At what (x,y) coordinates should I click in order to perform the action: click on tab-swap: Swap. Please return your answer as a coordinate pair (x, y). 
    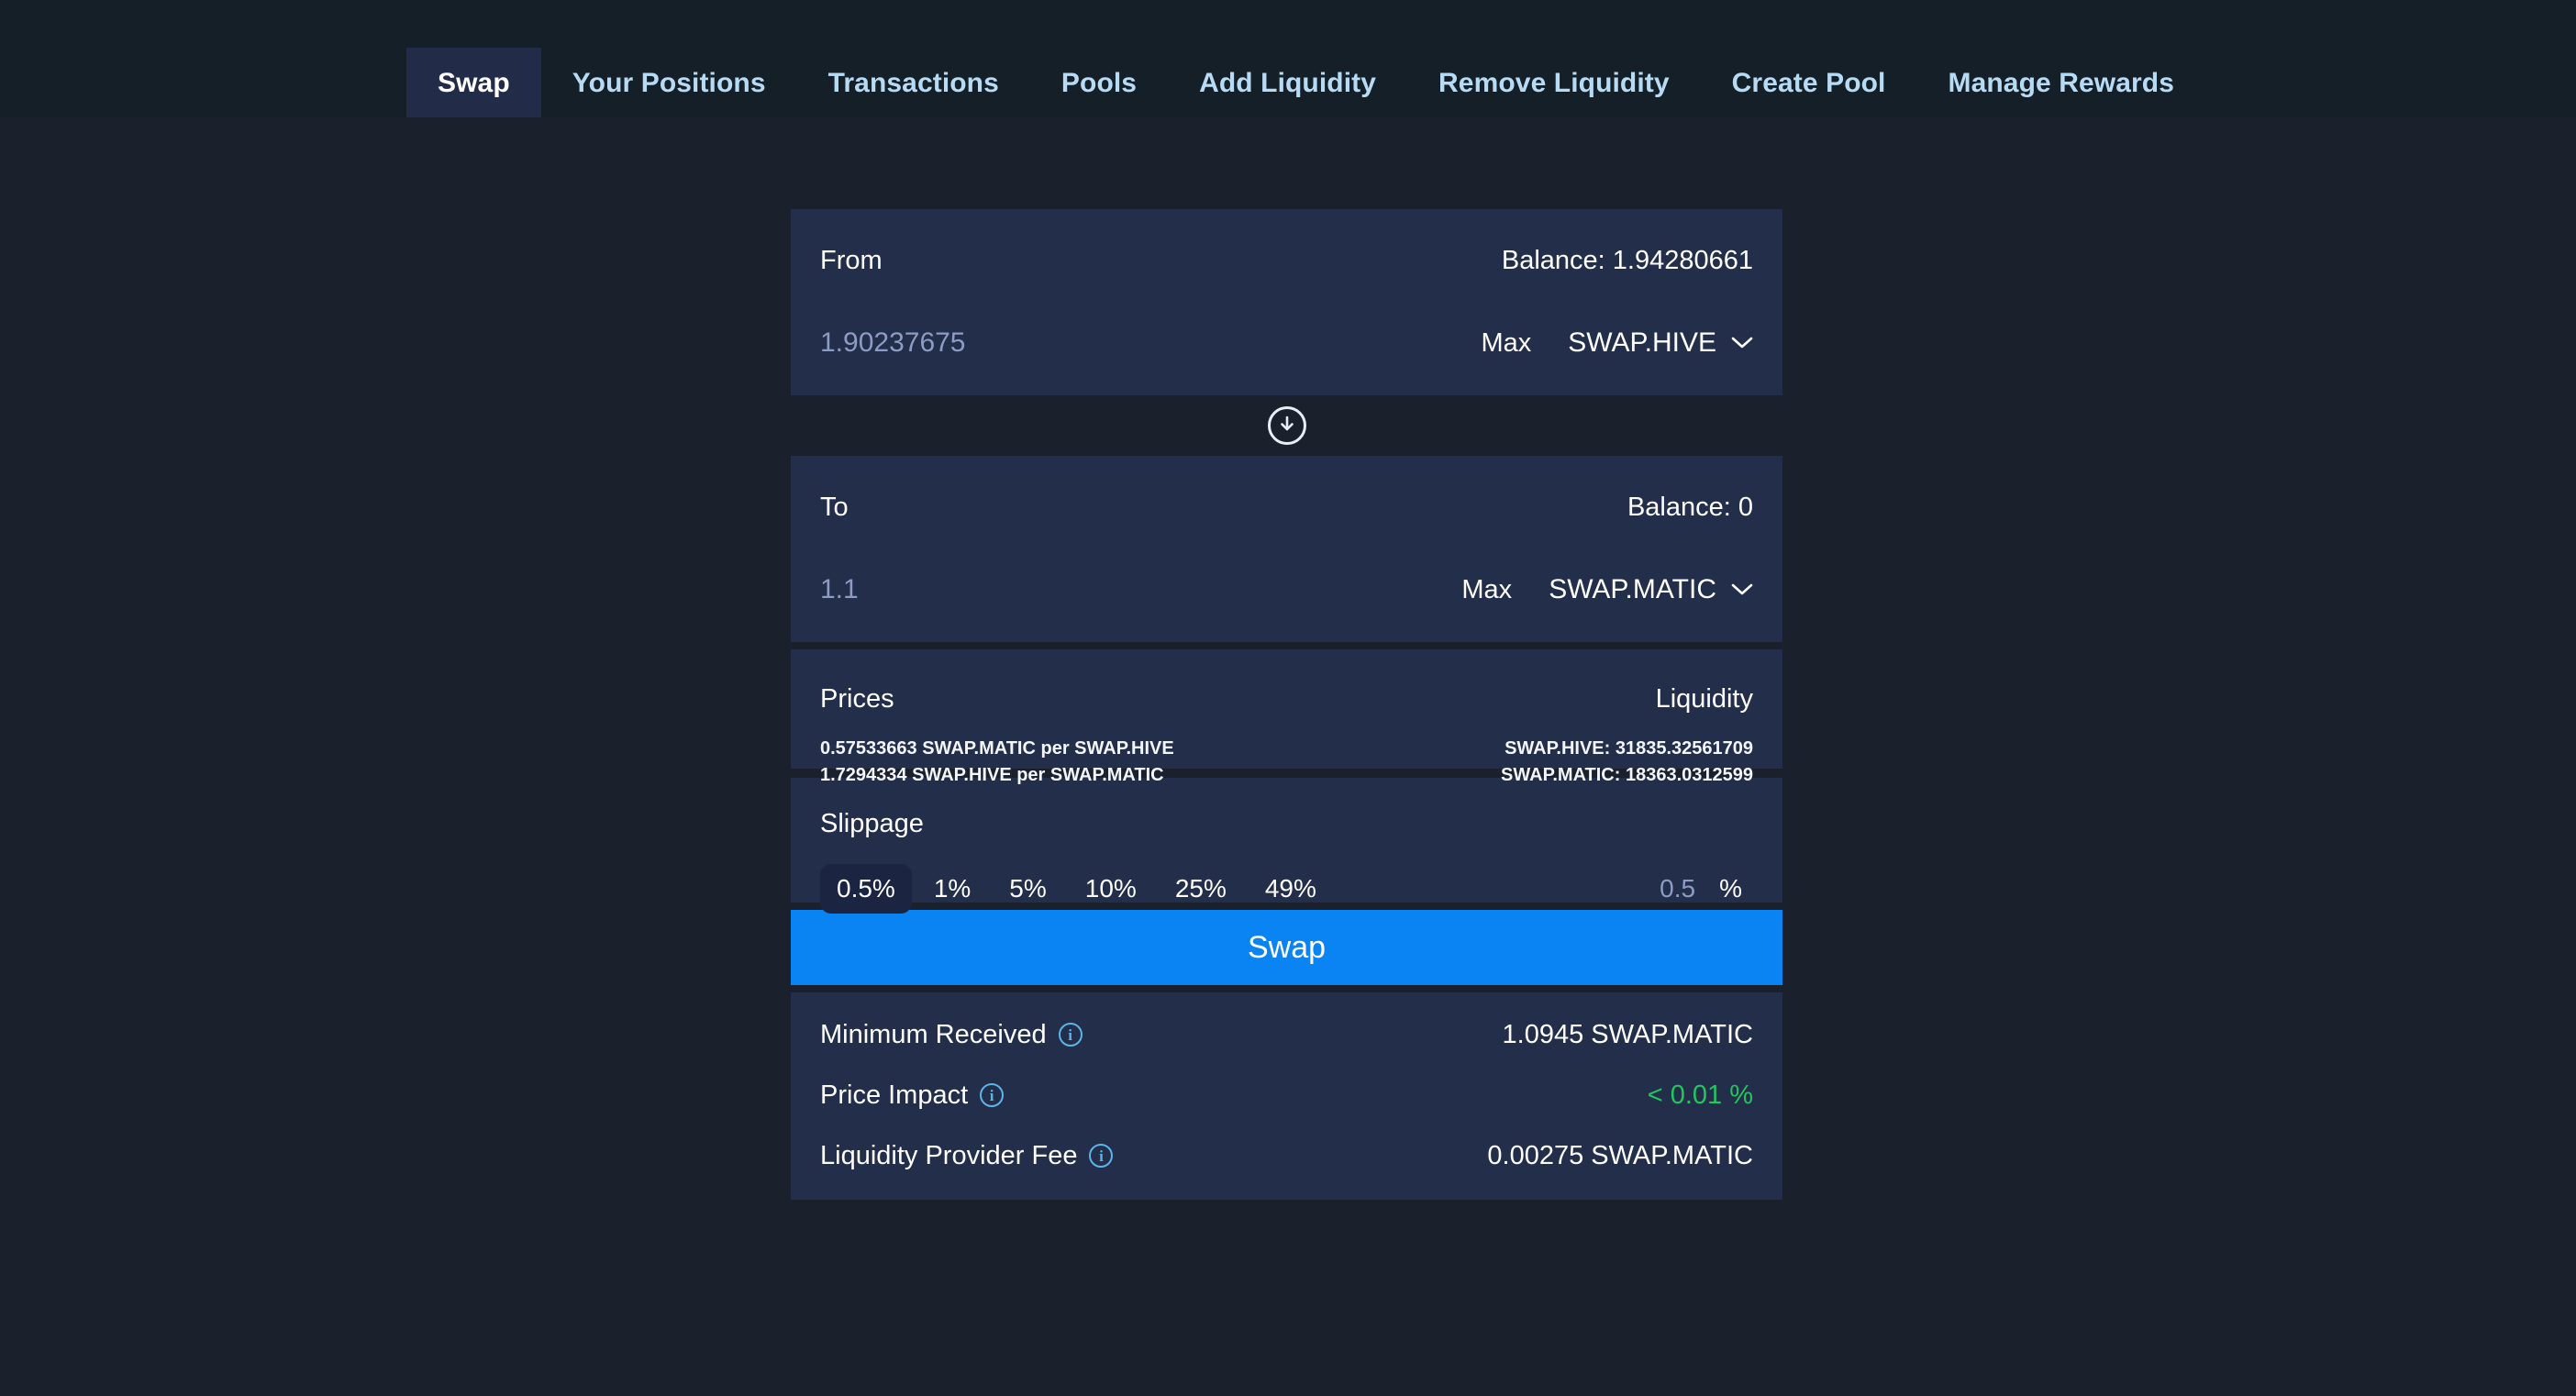
    Looking at the image, I should click on (473, 82).